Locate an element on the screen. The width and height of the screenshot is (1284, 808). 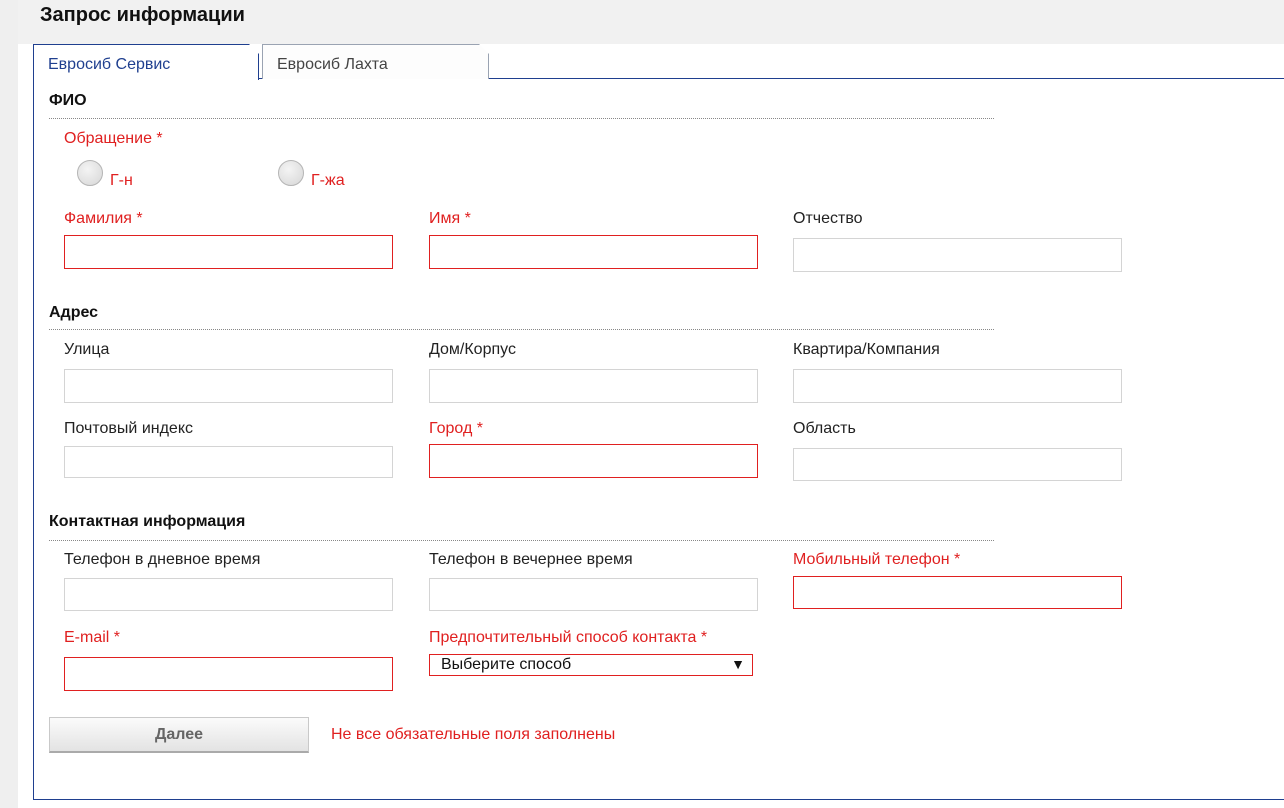
tab-eurosib-lakhta: Евросиб Лахта is located at coordinates (375, 61).